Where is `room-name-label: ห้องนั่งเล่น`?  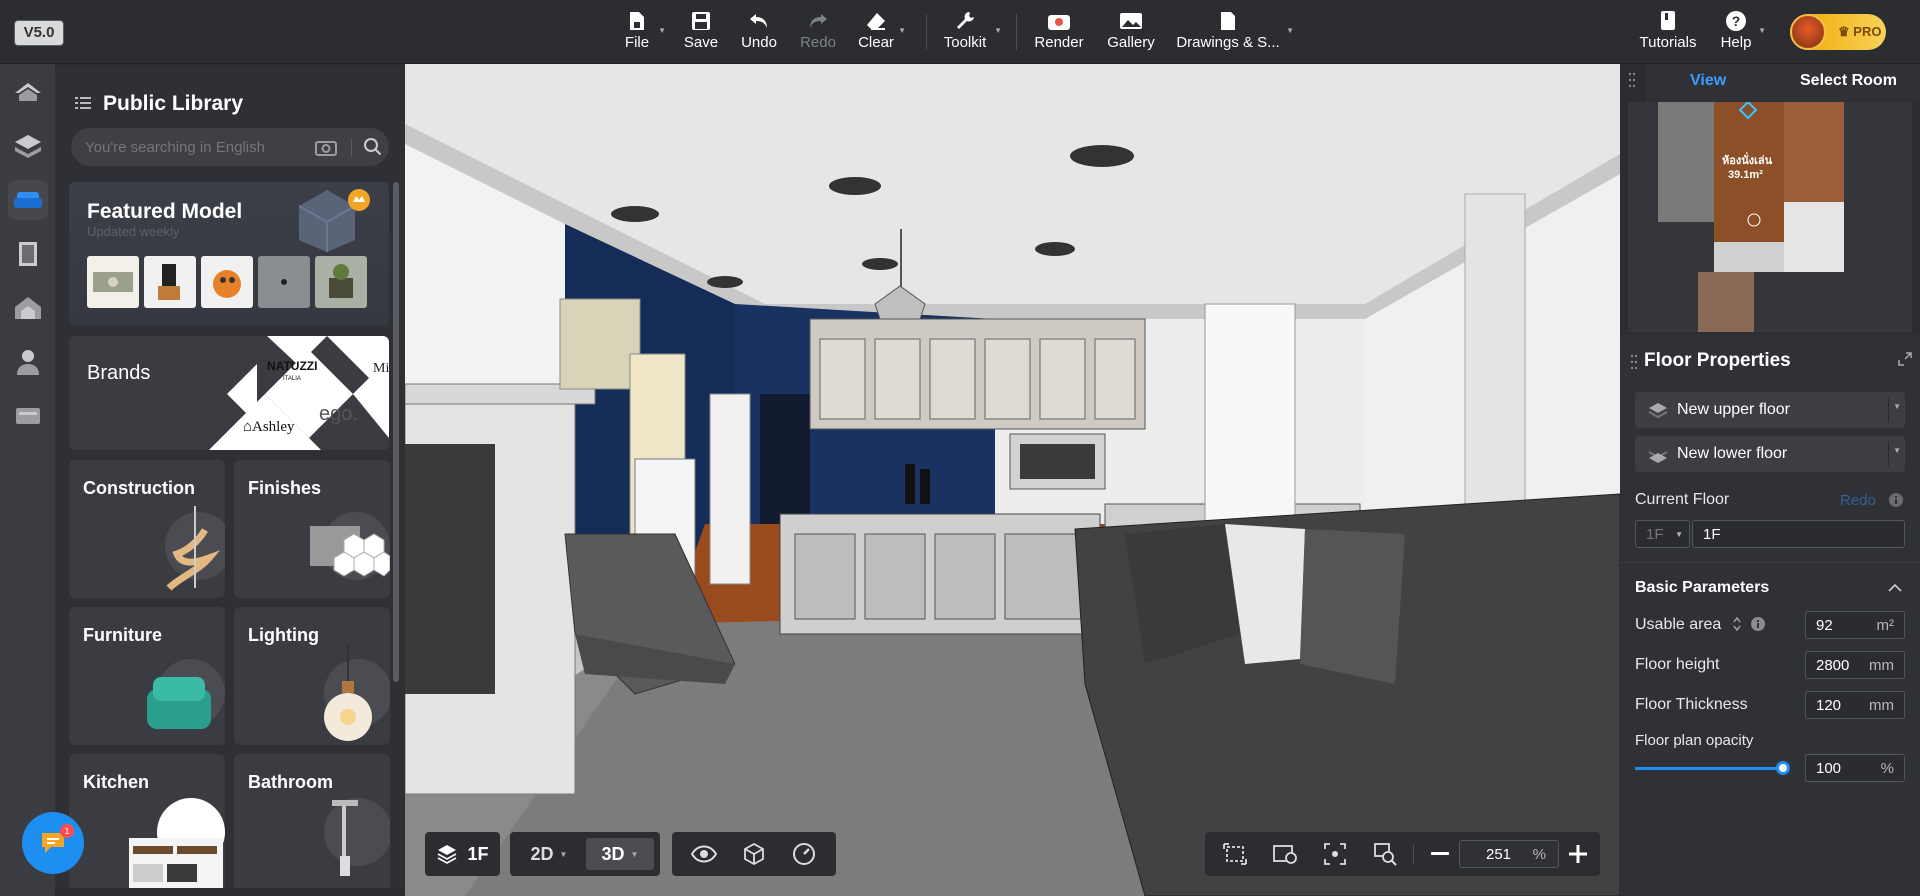 room-name-label: ห้องนั่งเล่น is located at coordinates (1747, 159).